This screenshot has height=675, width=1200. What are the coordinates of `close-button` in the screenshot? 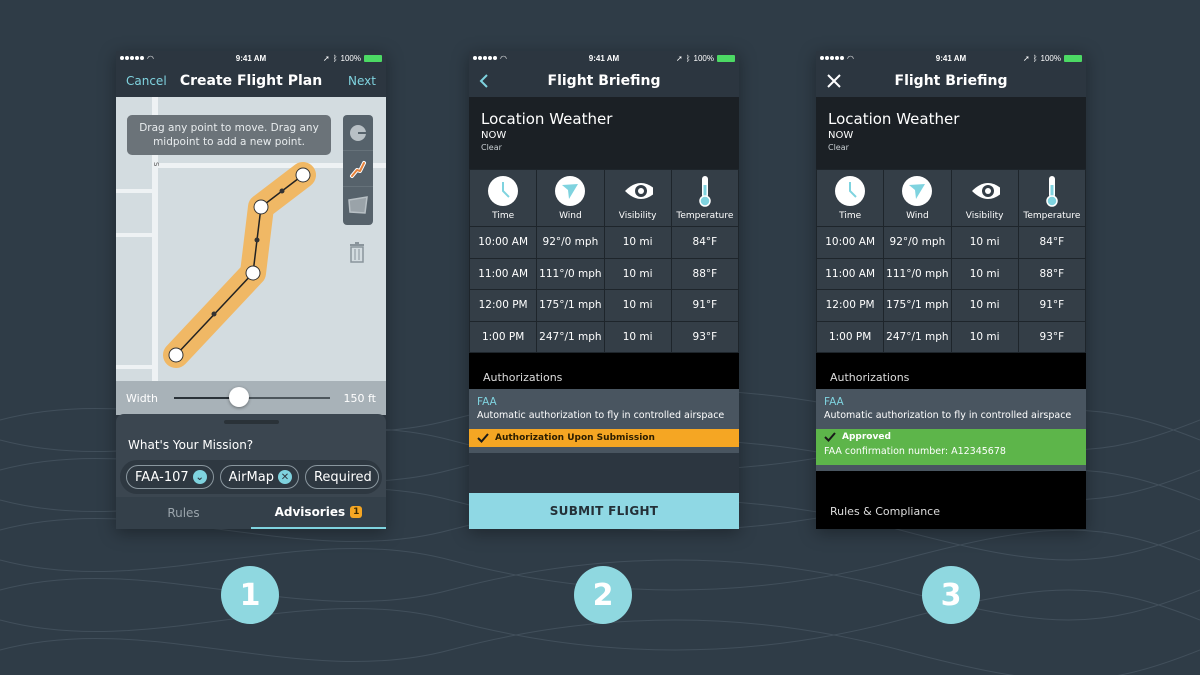 It's located at (834, 81).